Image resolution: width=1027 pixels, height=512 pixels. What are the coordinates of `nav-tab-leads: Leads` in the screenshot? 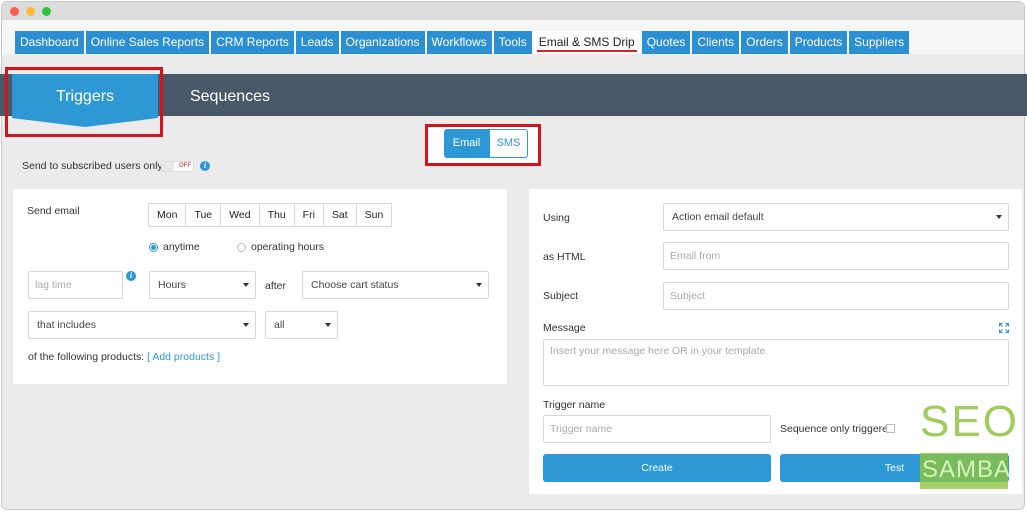 It's located at (317, 42).